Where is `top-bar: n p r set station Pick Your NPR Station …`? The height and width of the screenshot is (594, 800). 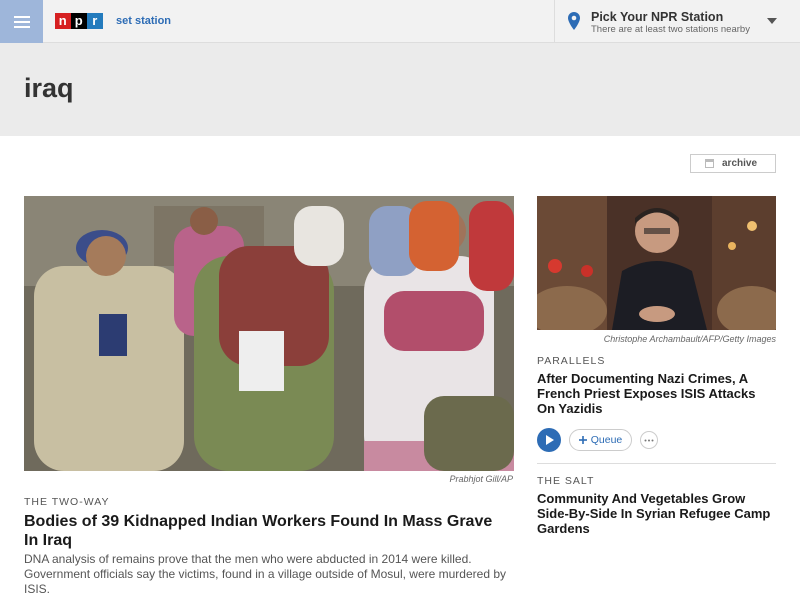 top-bar: n p r set station Pick Your NPR Station … is located at coordinates (400, 21).